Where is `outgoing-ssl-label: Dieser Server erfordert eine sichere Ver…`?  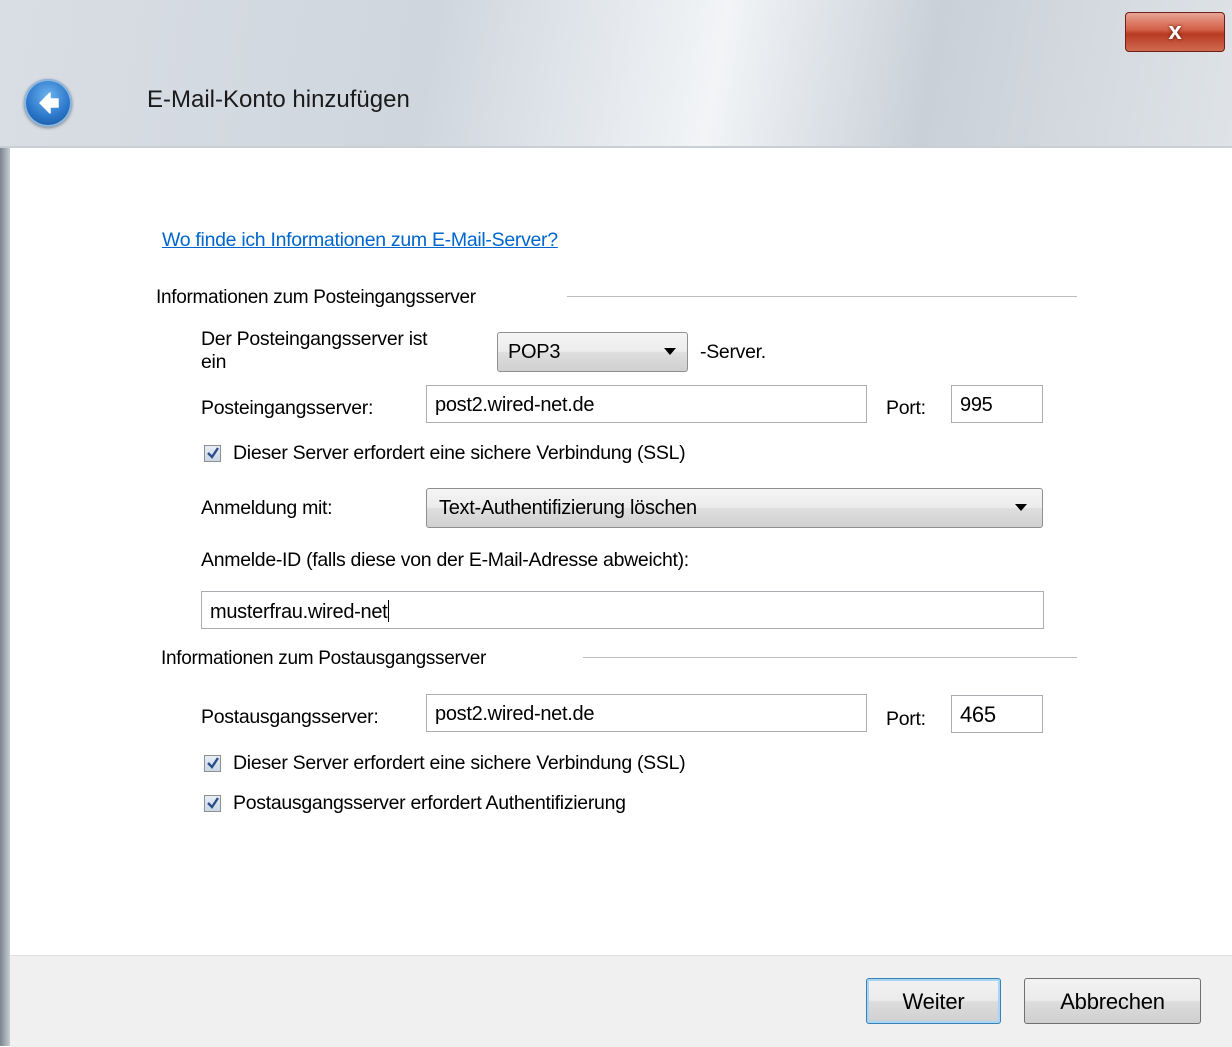 outgoing-ssl-label: Dieser Server erfordert eine sichere Ver… is located at coordinates (459, 763).